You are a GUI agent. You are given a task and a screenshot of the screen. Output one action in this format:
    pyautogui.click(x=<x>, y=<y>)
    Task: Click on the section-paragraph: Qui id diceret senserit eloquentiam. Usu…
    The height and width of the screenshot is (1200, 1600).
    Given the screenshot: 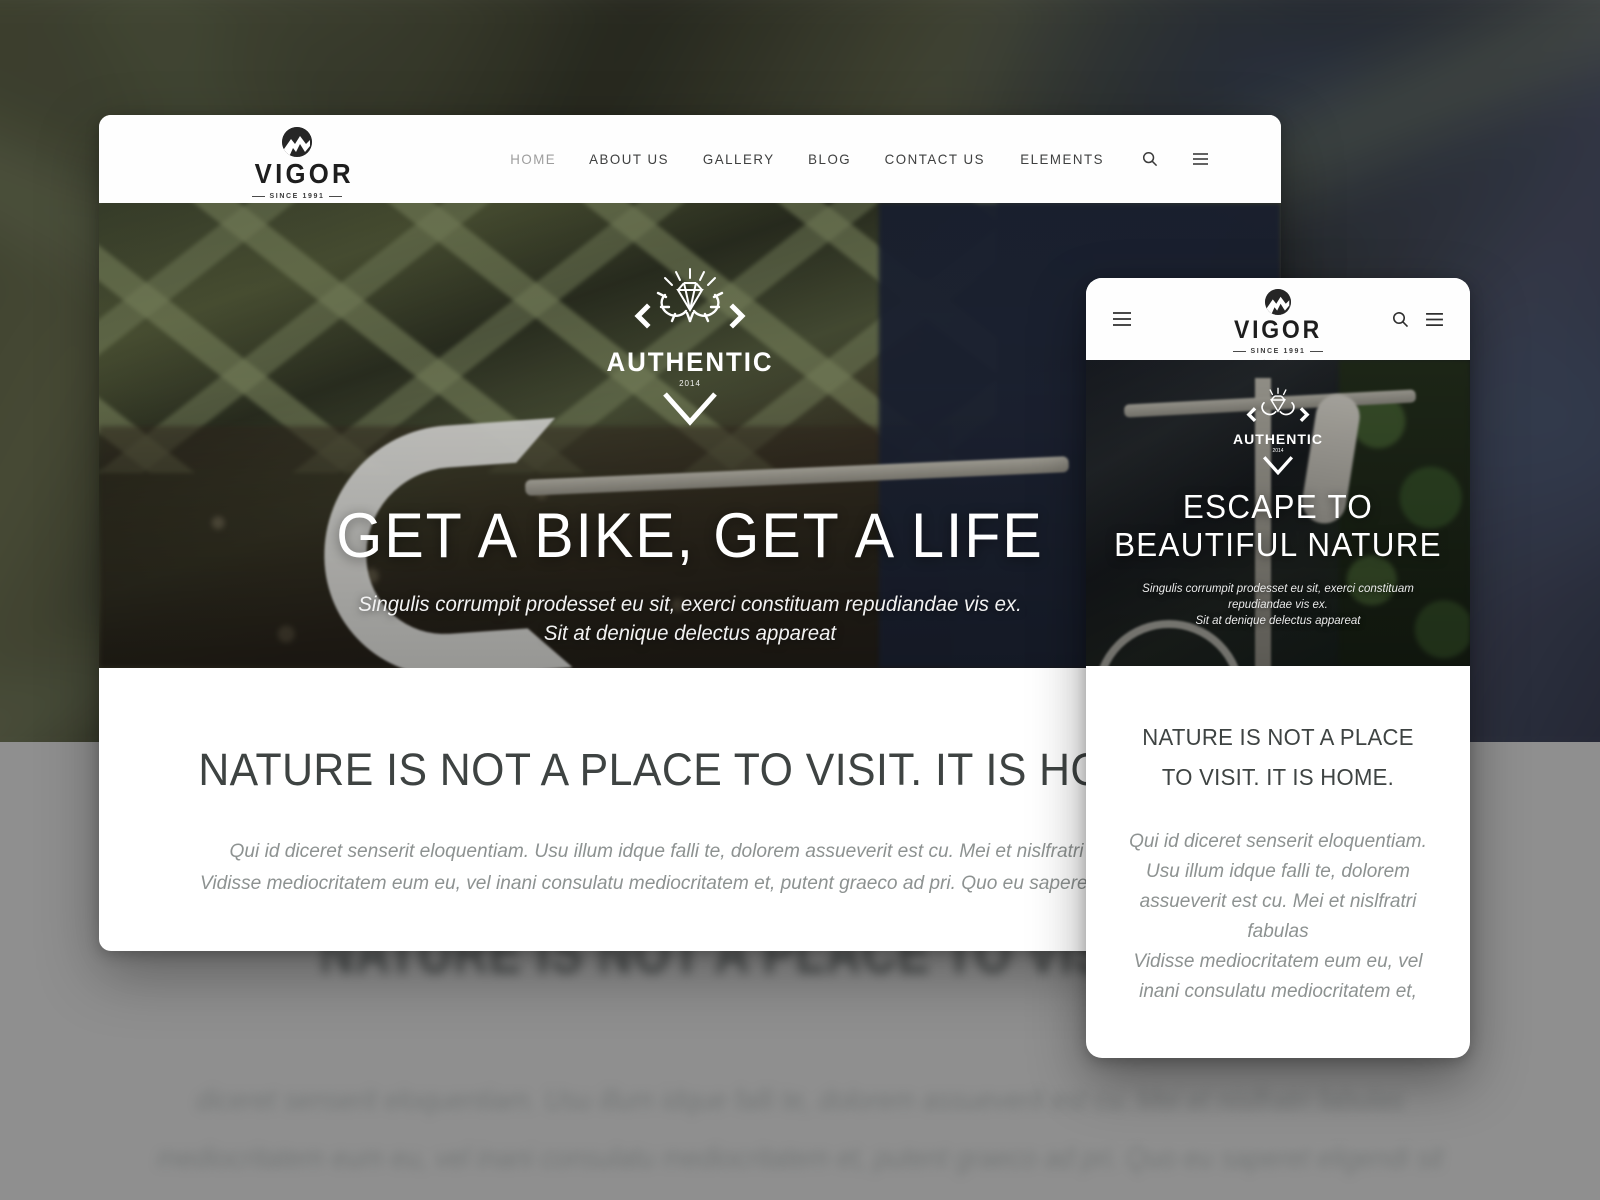 What is the action you would take?
    pyautogui.click(x=694, y=867)
    